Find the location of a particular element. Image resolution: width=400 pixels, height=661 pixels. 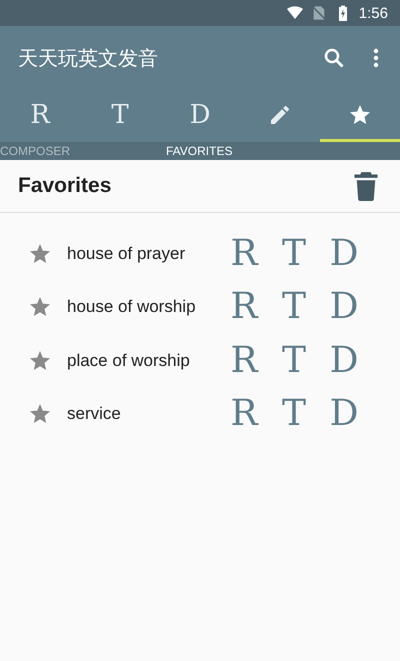

favorite-word: place of worship is located at coordinates (148, 360).